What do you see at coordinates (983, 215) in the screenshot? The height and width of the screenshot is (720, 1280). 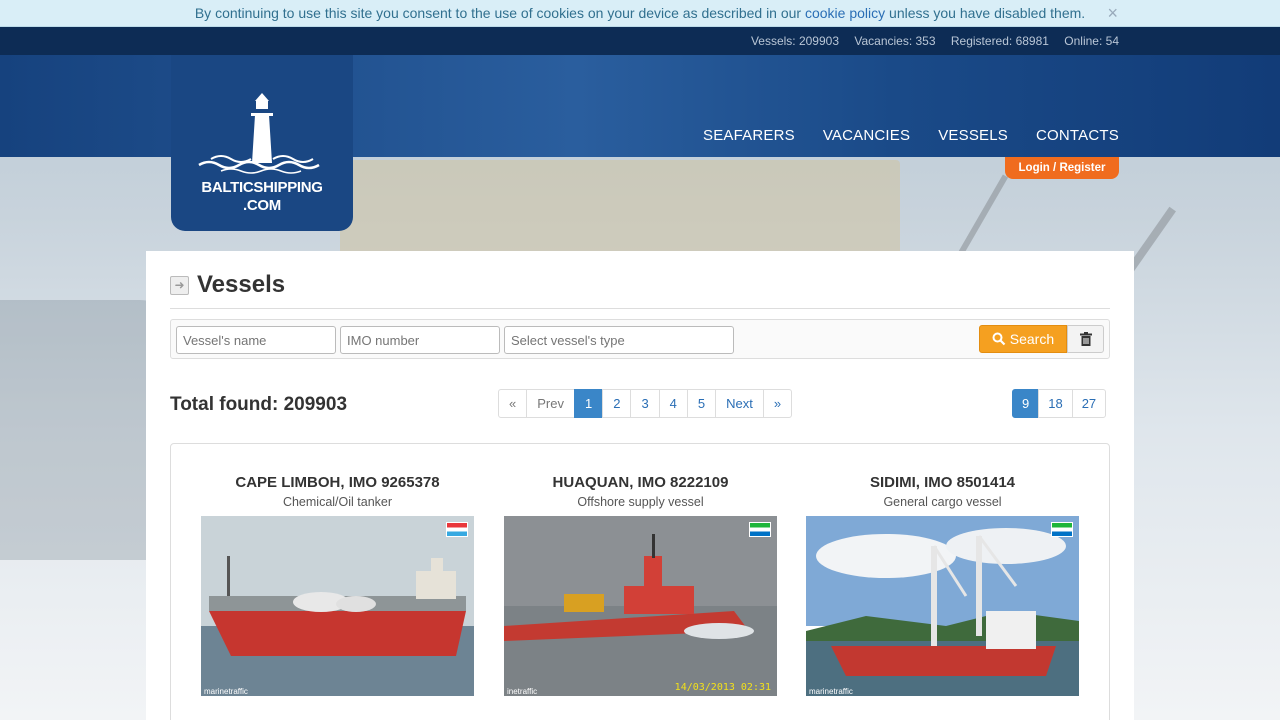 I see `background-crane` at bounding box center [983, 215].